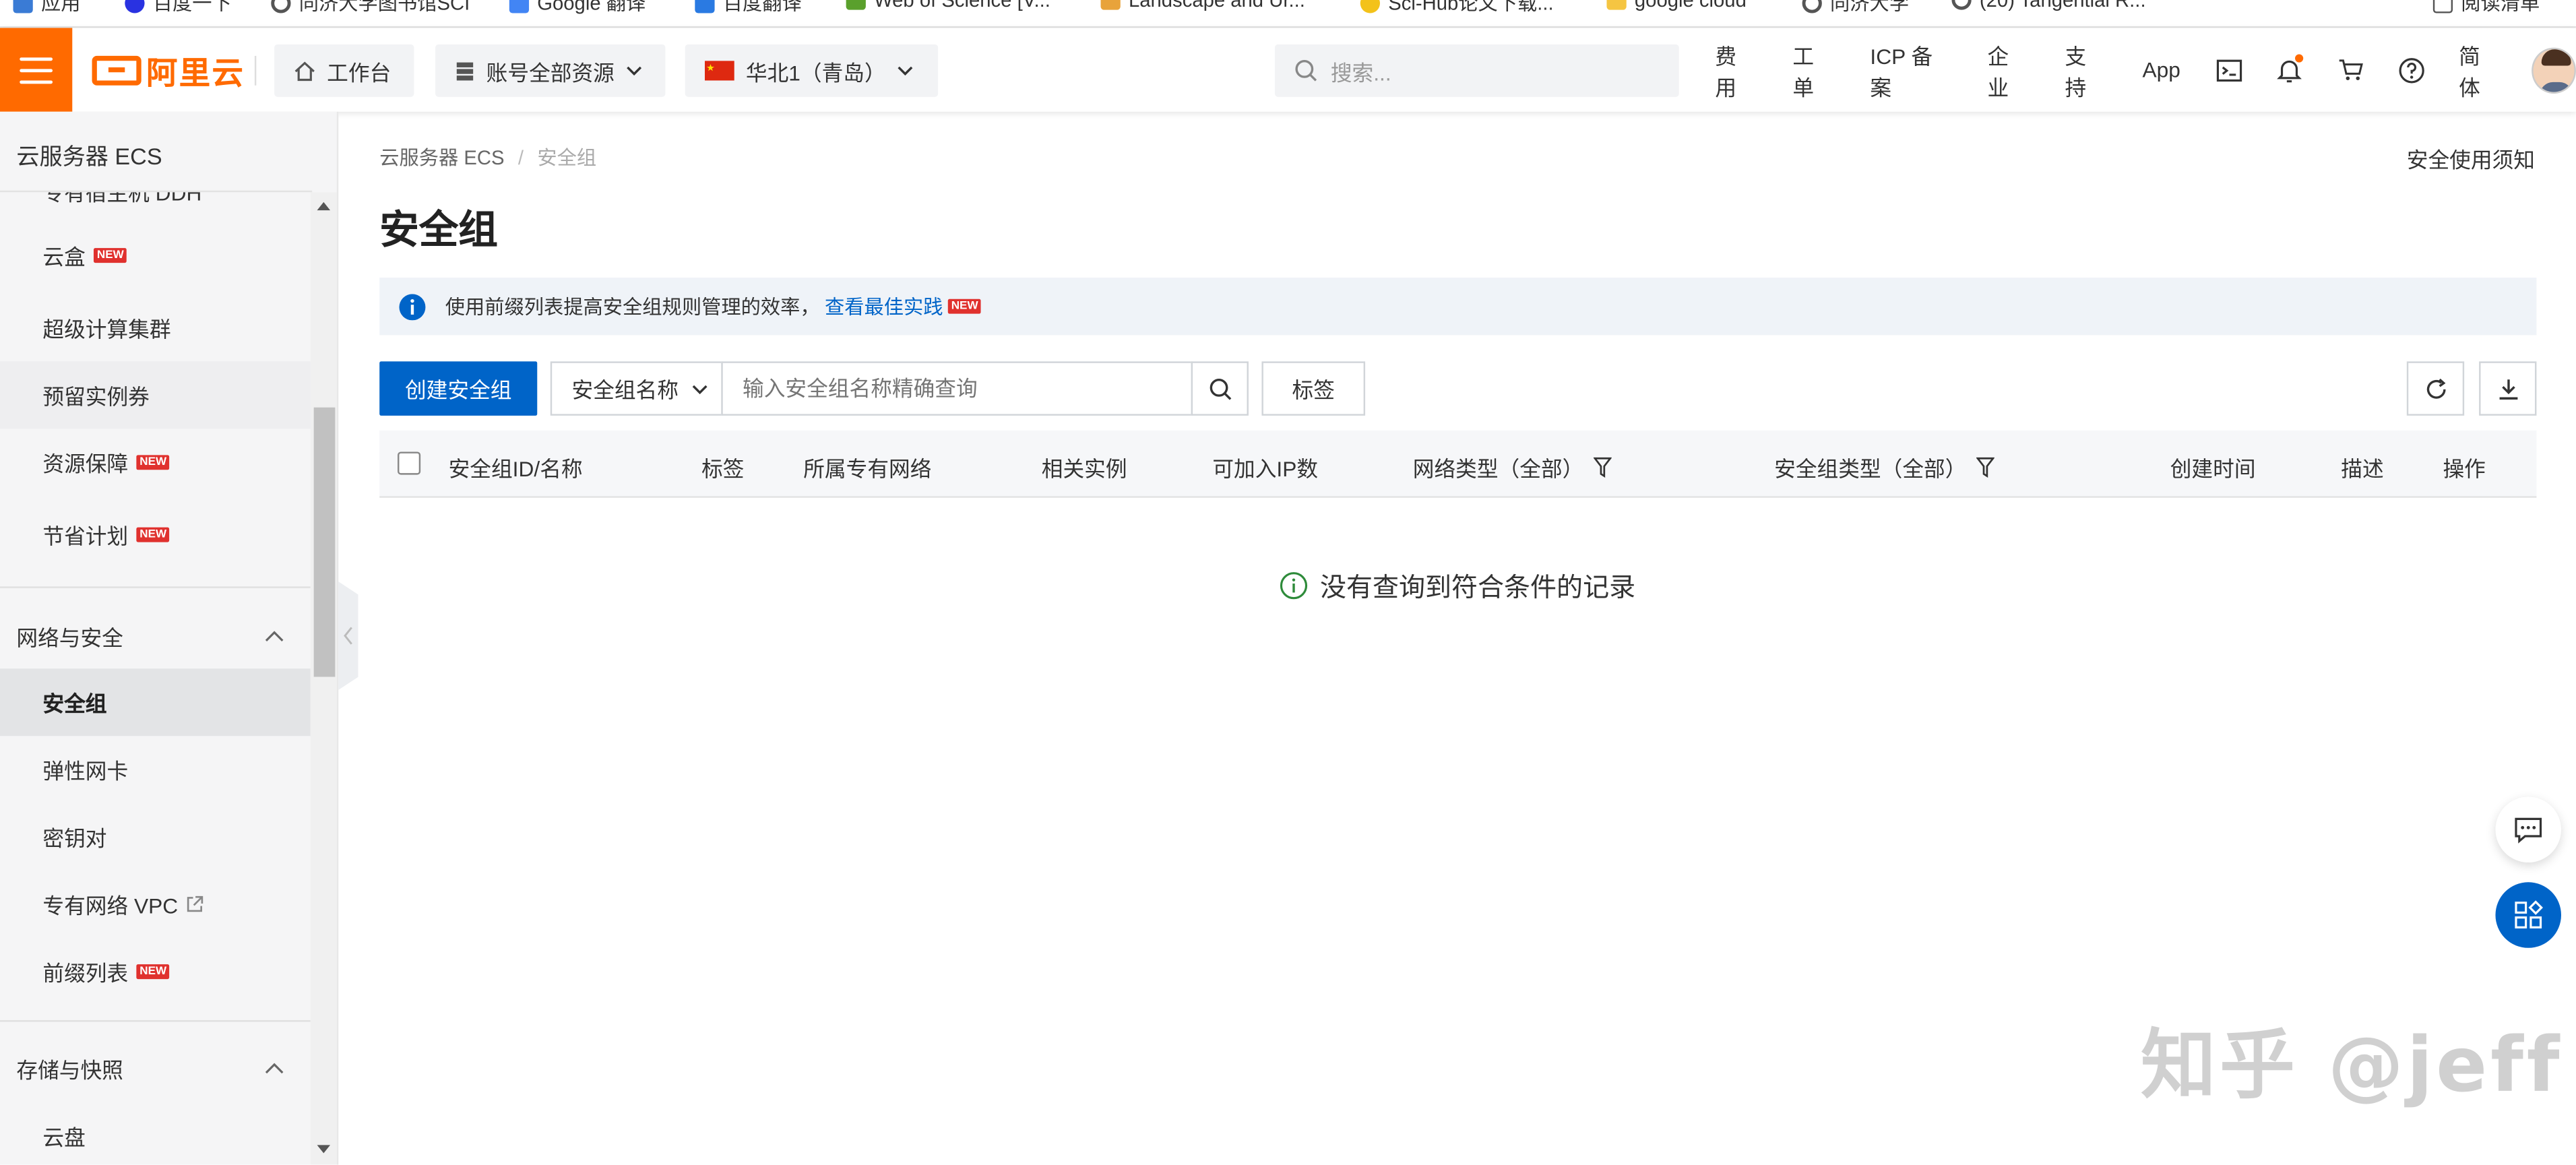 This screenshot has height=1165, width=2576. Describe the element at coordinates (2486, 8) in the screenshot. I see `reading-list: 阅读清单` at that location.